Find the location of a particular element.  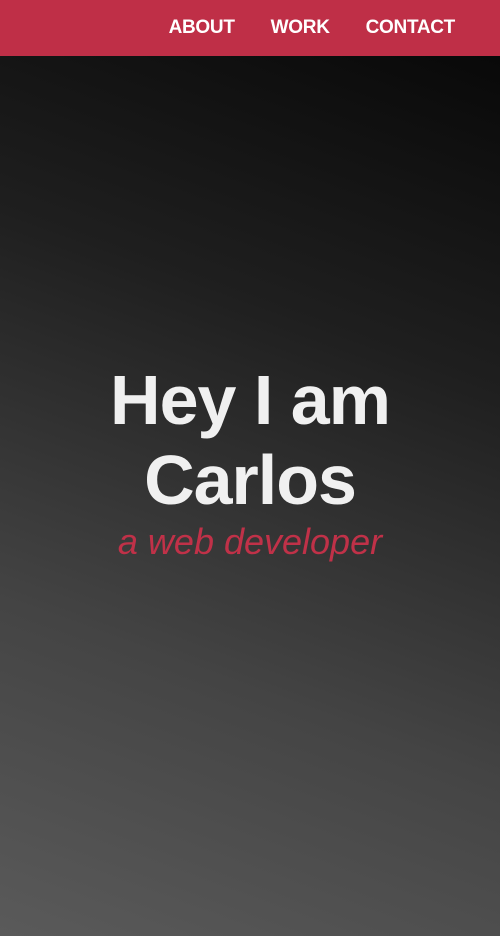

main-navigation: ABOUT WORK CONTACT is located at coordinates (312, 28).